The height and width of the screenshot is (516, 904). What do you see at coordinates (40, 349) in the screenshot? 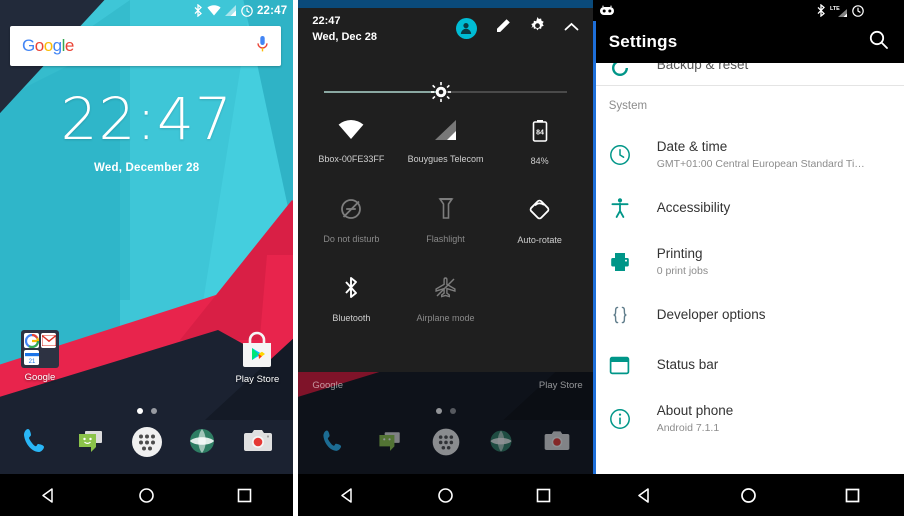
I see `folder-preview: 21` at bounding box center [40, 349].